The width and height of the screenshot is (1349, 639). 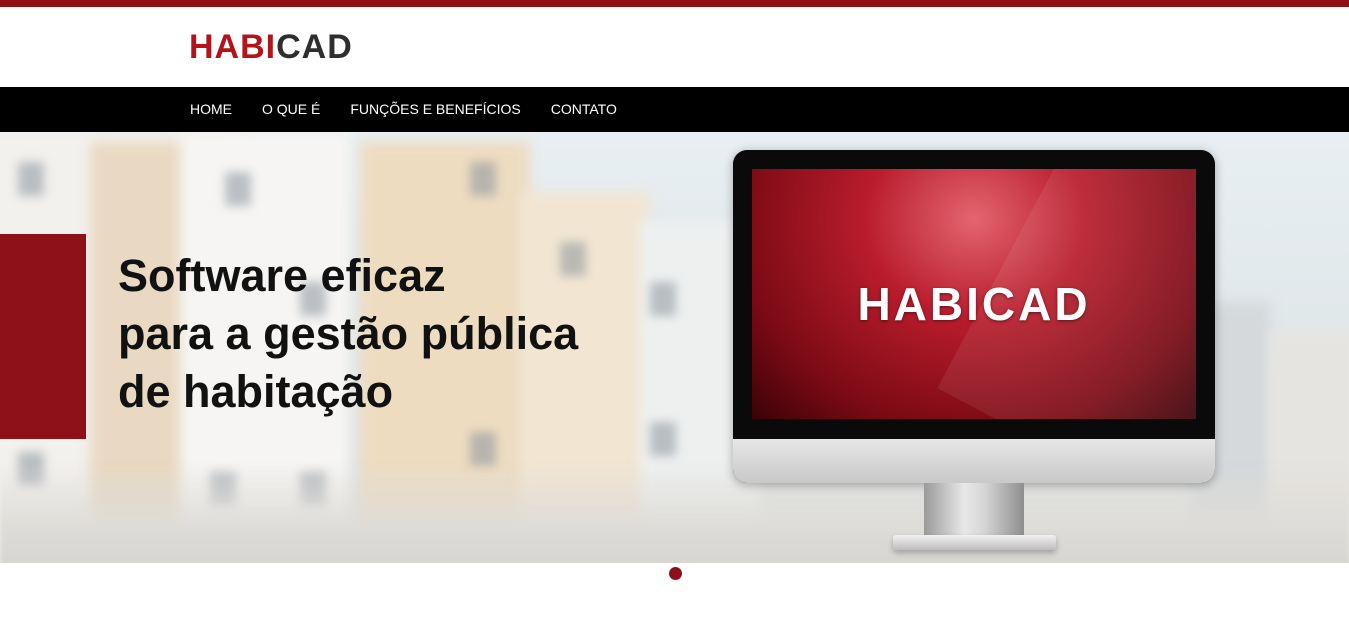 I want to click on carousel-dot-active, so click(x=675, y=573).